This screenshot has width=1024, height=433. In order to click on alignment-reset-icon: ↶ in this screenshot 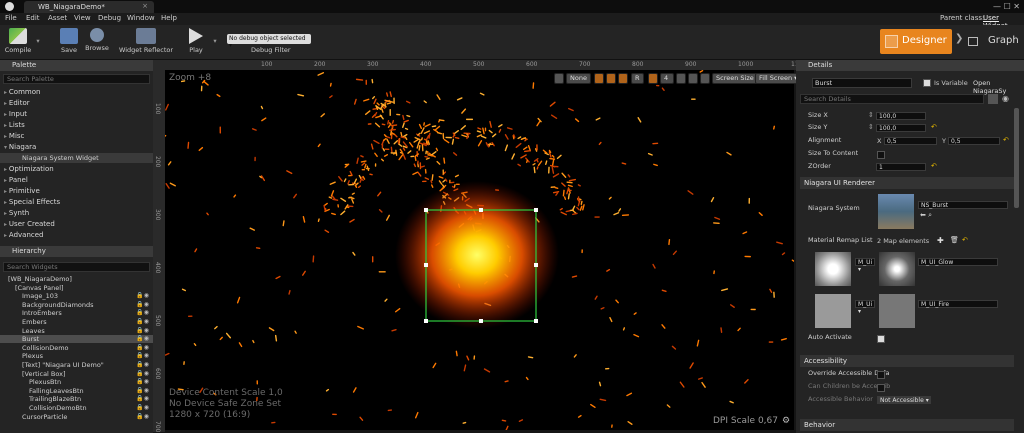, I will do `click(1006, 140)`.